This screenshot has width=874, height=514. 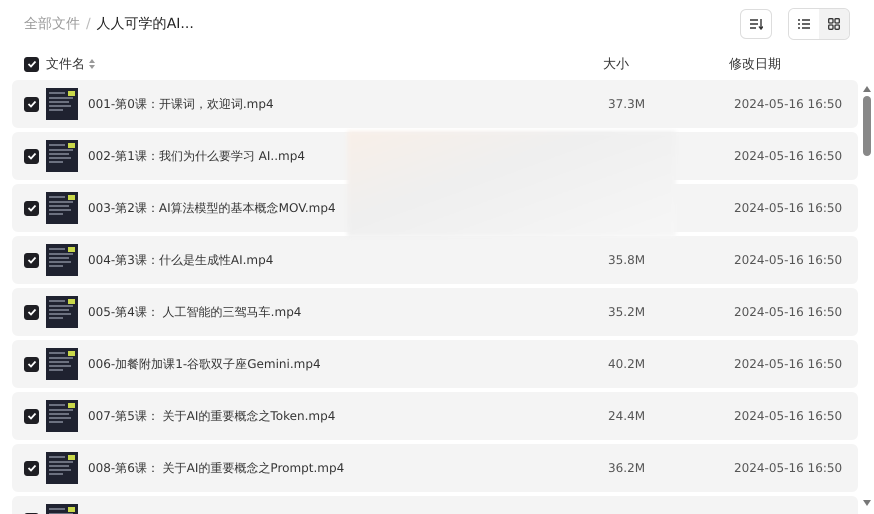 I want to click on file-name: 004-第3课：什么是生成性AI.mp4, so click(x=181, y=259).